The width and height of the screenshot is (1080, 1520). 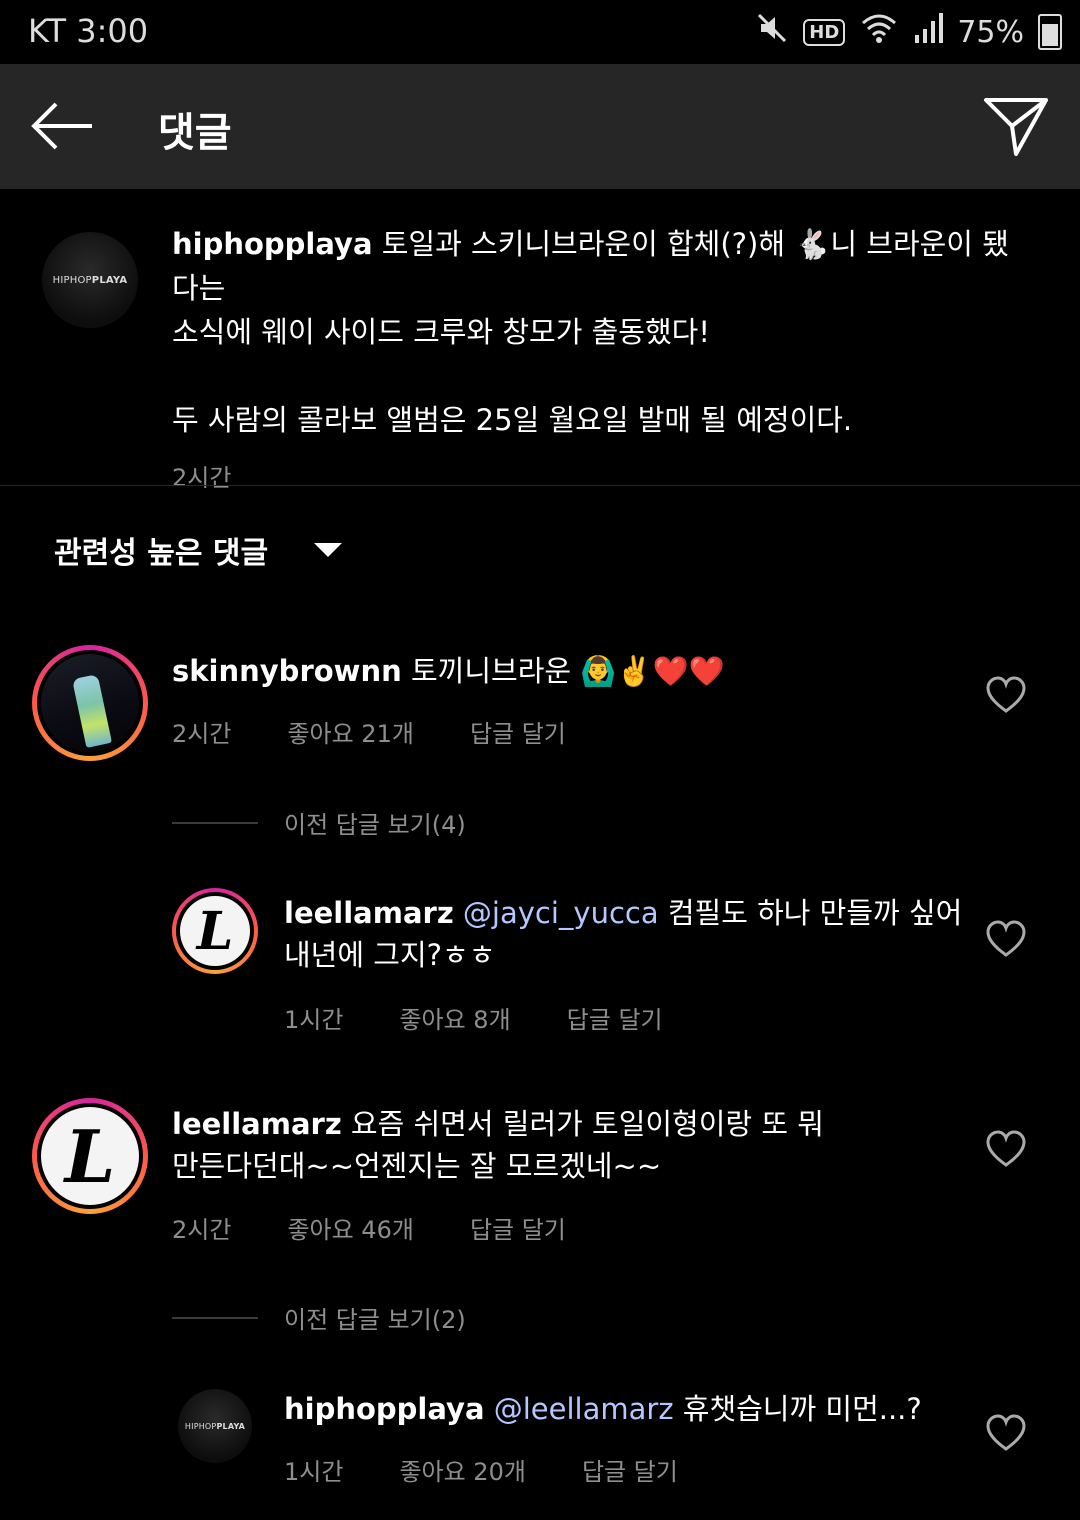 What do you see at coordinates (384, 1409) in the screenshot?
I see `reply-username: hiphopplaya` at bounding box center [384, 1409].